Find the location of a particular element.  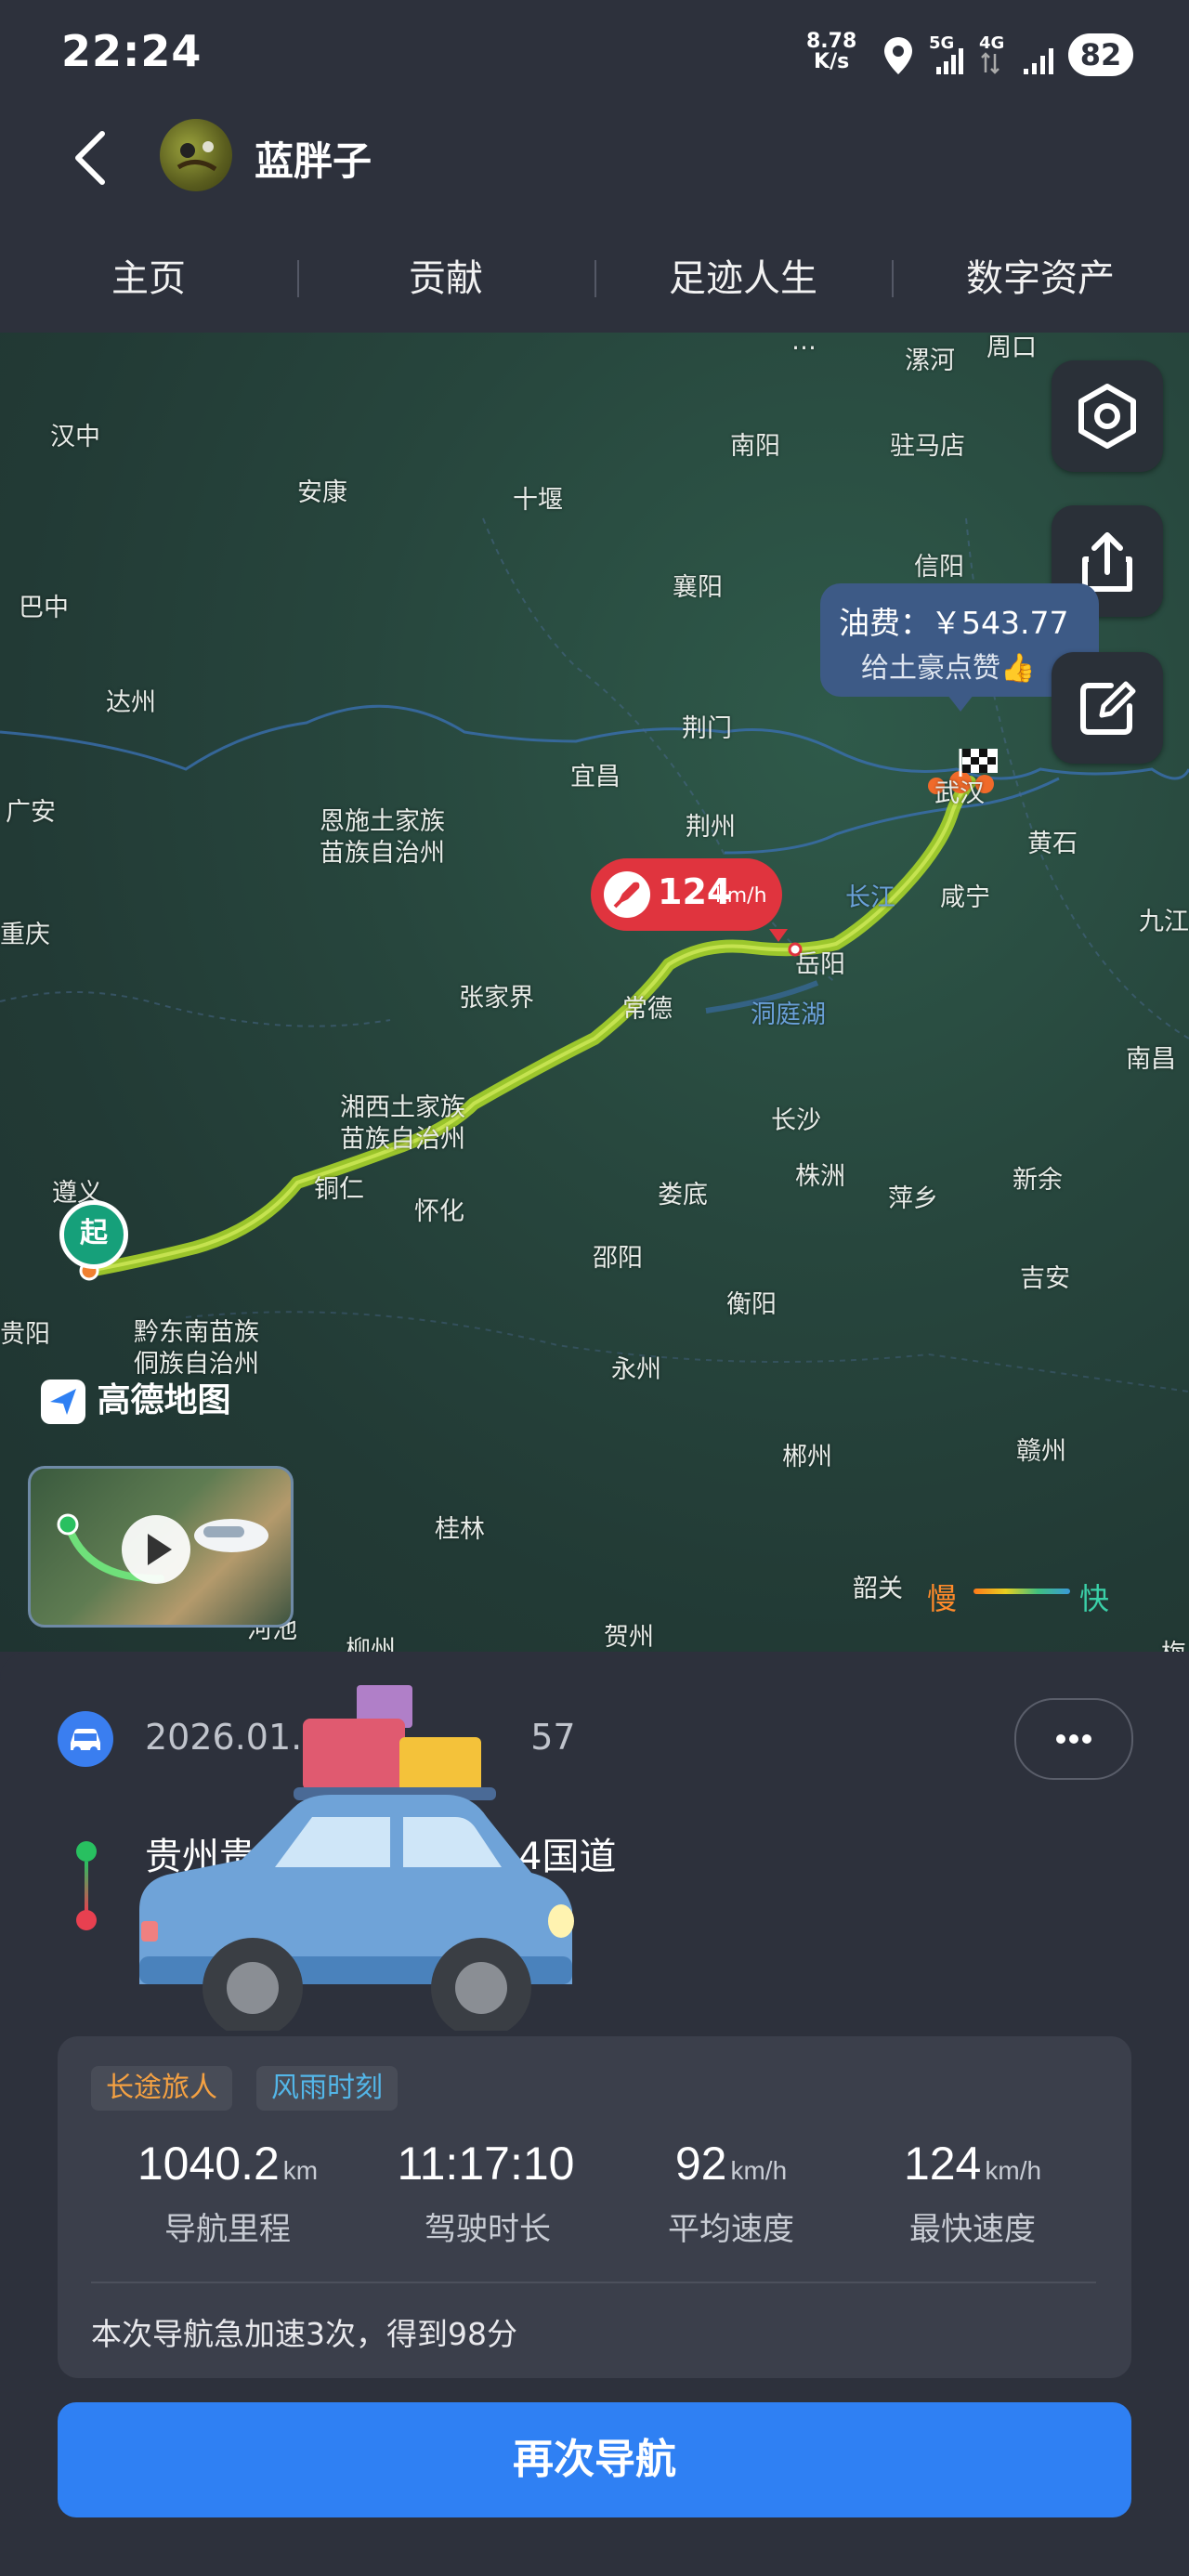

tab-digital-assets: 数字资产 is located at coordinates (1041, 278).